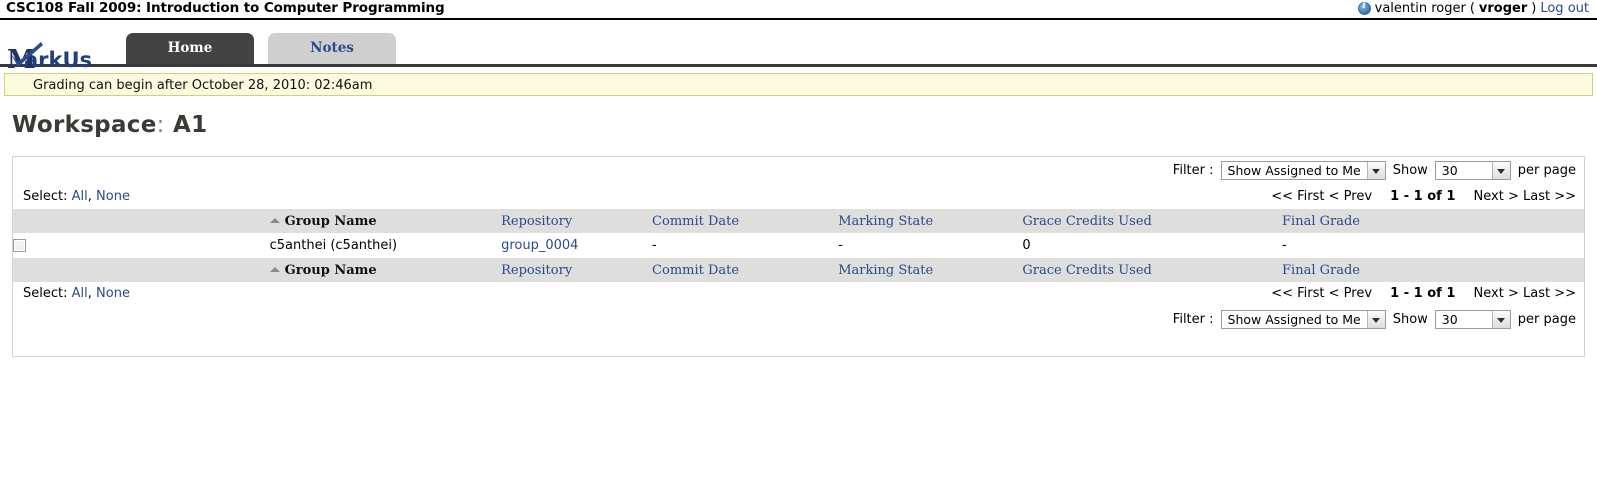 The width and height of the screenshot is (1597, 502). Describe the element at coordinates (80, 293) in the screenshot. I see `select-all-link-bottom: All` at that location.